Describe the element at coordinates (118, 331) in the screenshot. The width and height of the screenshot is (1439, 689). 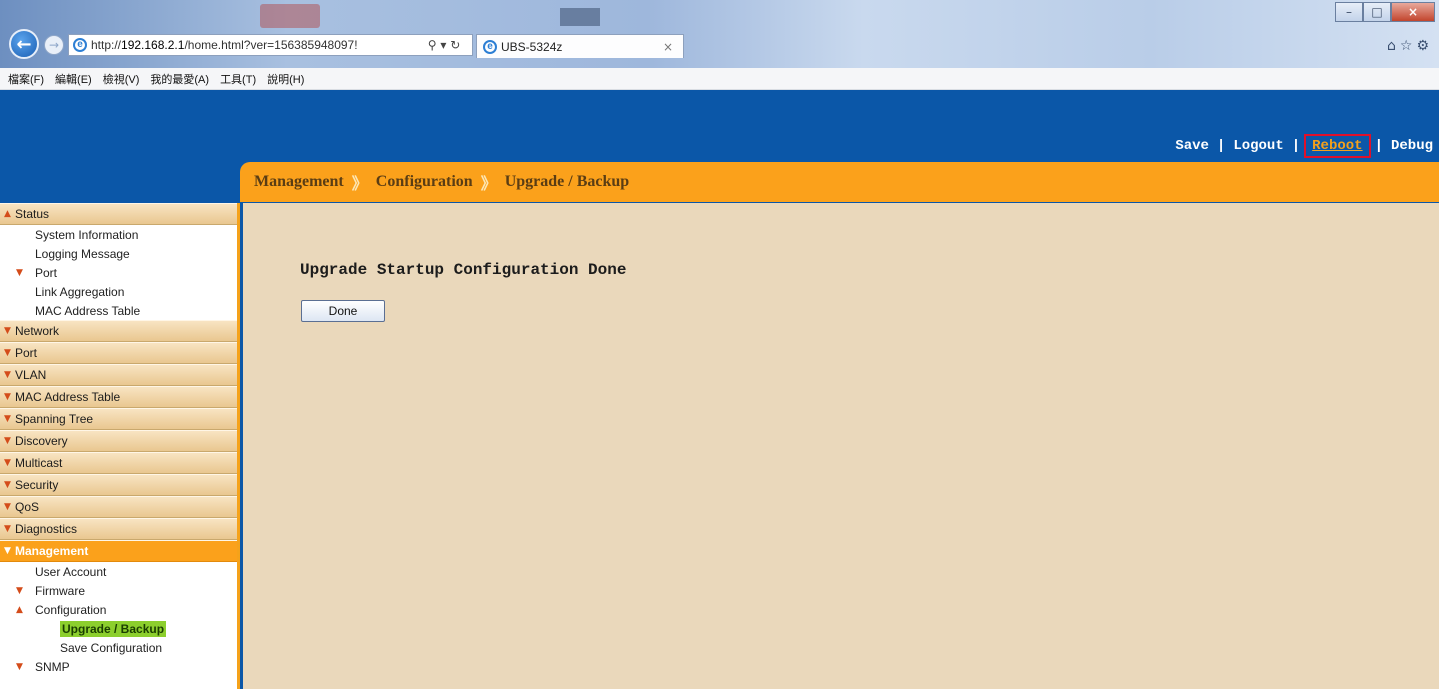
I see `sidebar-section-network: ▼ Network` at that location.